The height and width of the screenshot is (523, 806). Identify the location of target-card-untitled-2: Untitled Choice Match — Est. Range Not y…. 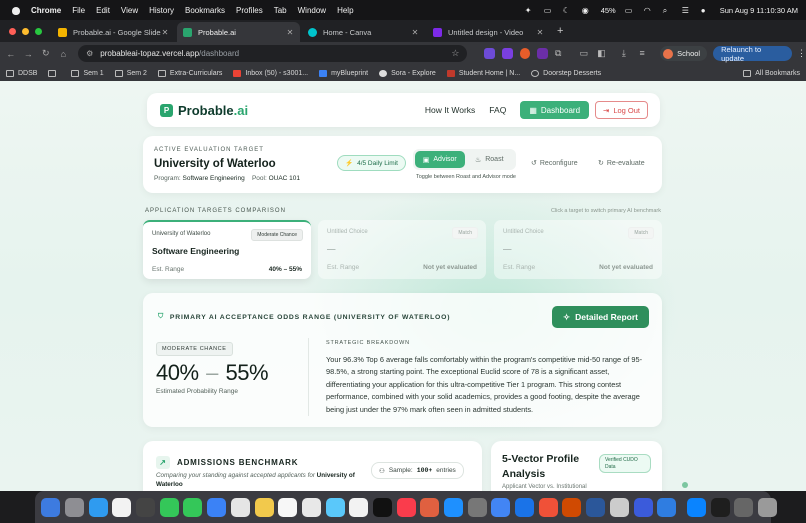
(578, 249).